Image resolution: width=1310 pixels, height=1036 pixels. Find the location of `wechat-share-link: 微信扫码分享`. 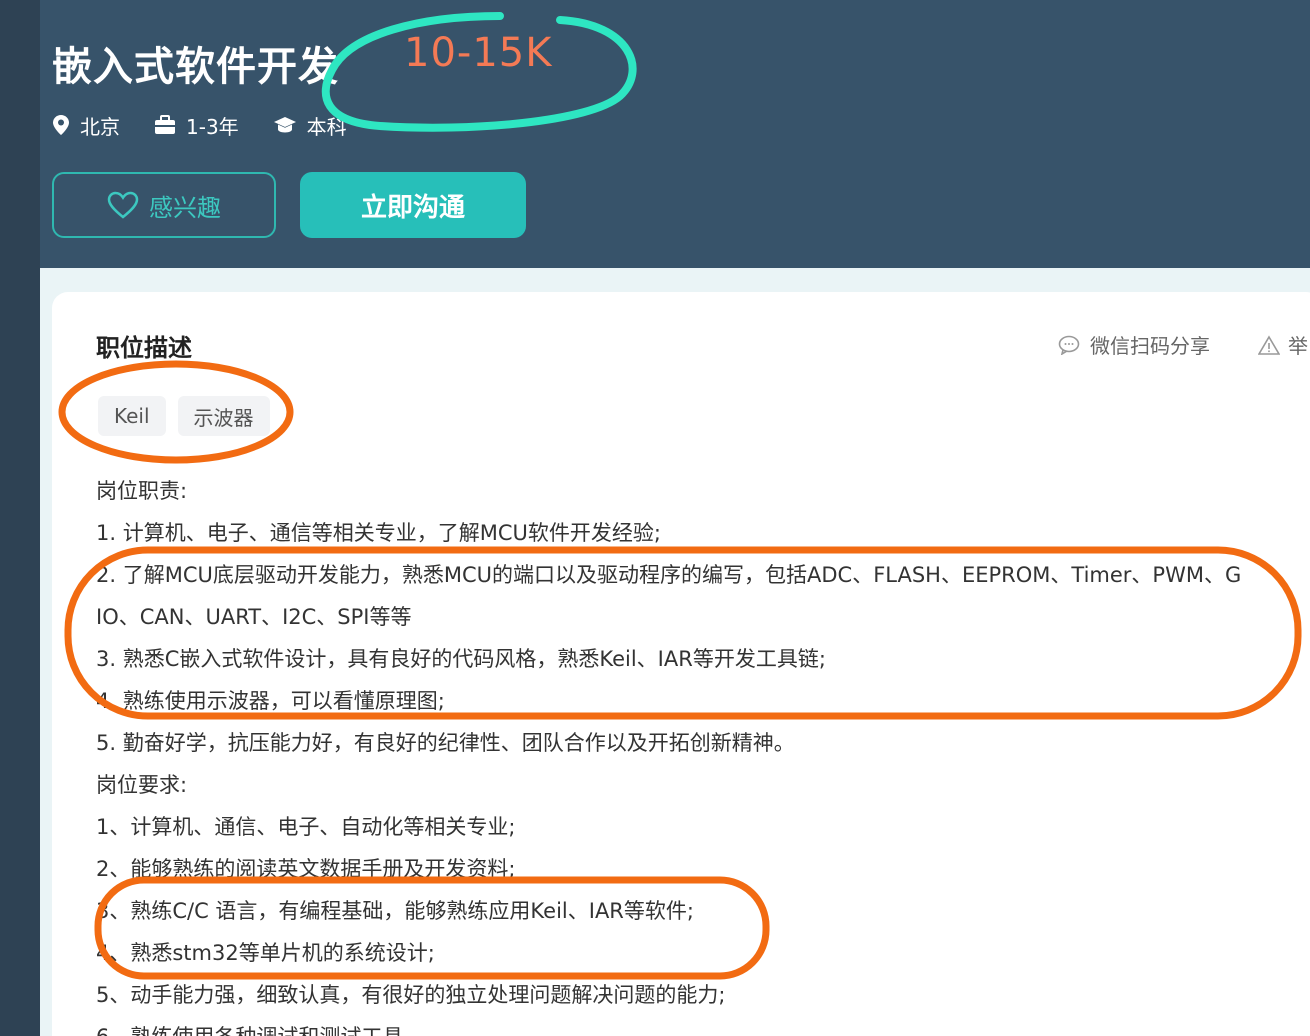

wechat-share-link: 微信扫码分享 is located at coordinates (1134, 344).